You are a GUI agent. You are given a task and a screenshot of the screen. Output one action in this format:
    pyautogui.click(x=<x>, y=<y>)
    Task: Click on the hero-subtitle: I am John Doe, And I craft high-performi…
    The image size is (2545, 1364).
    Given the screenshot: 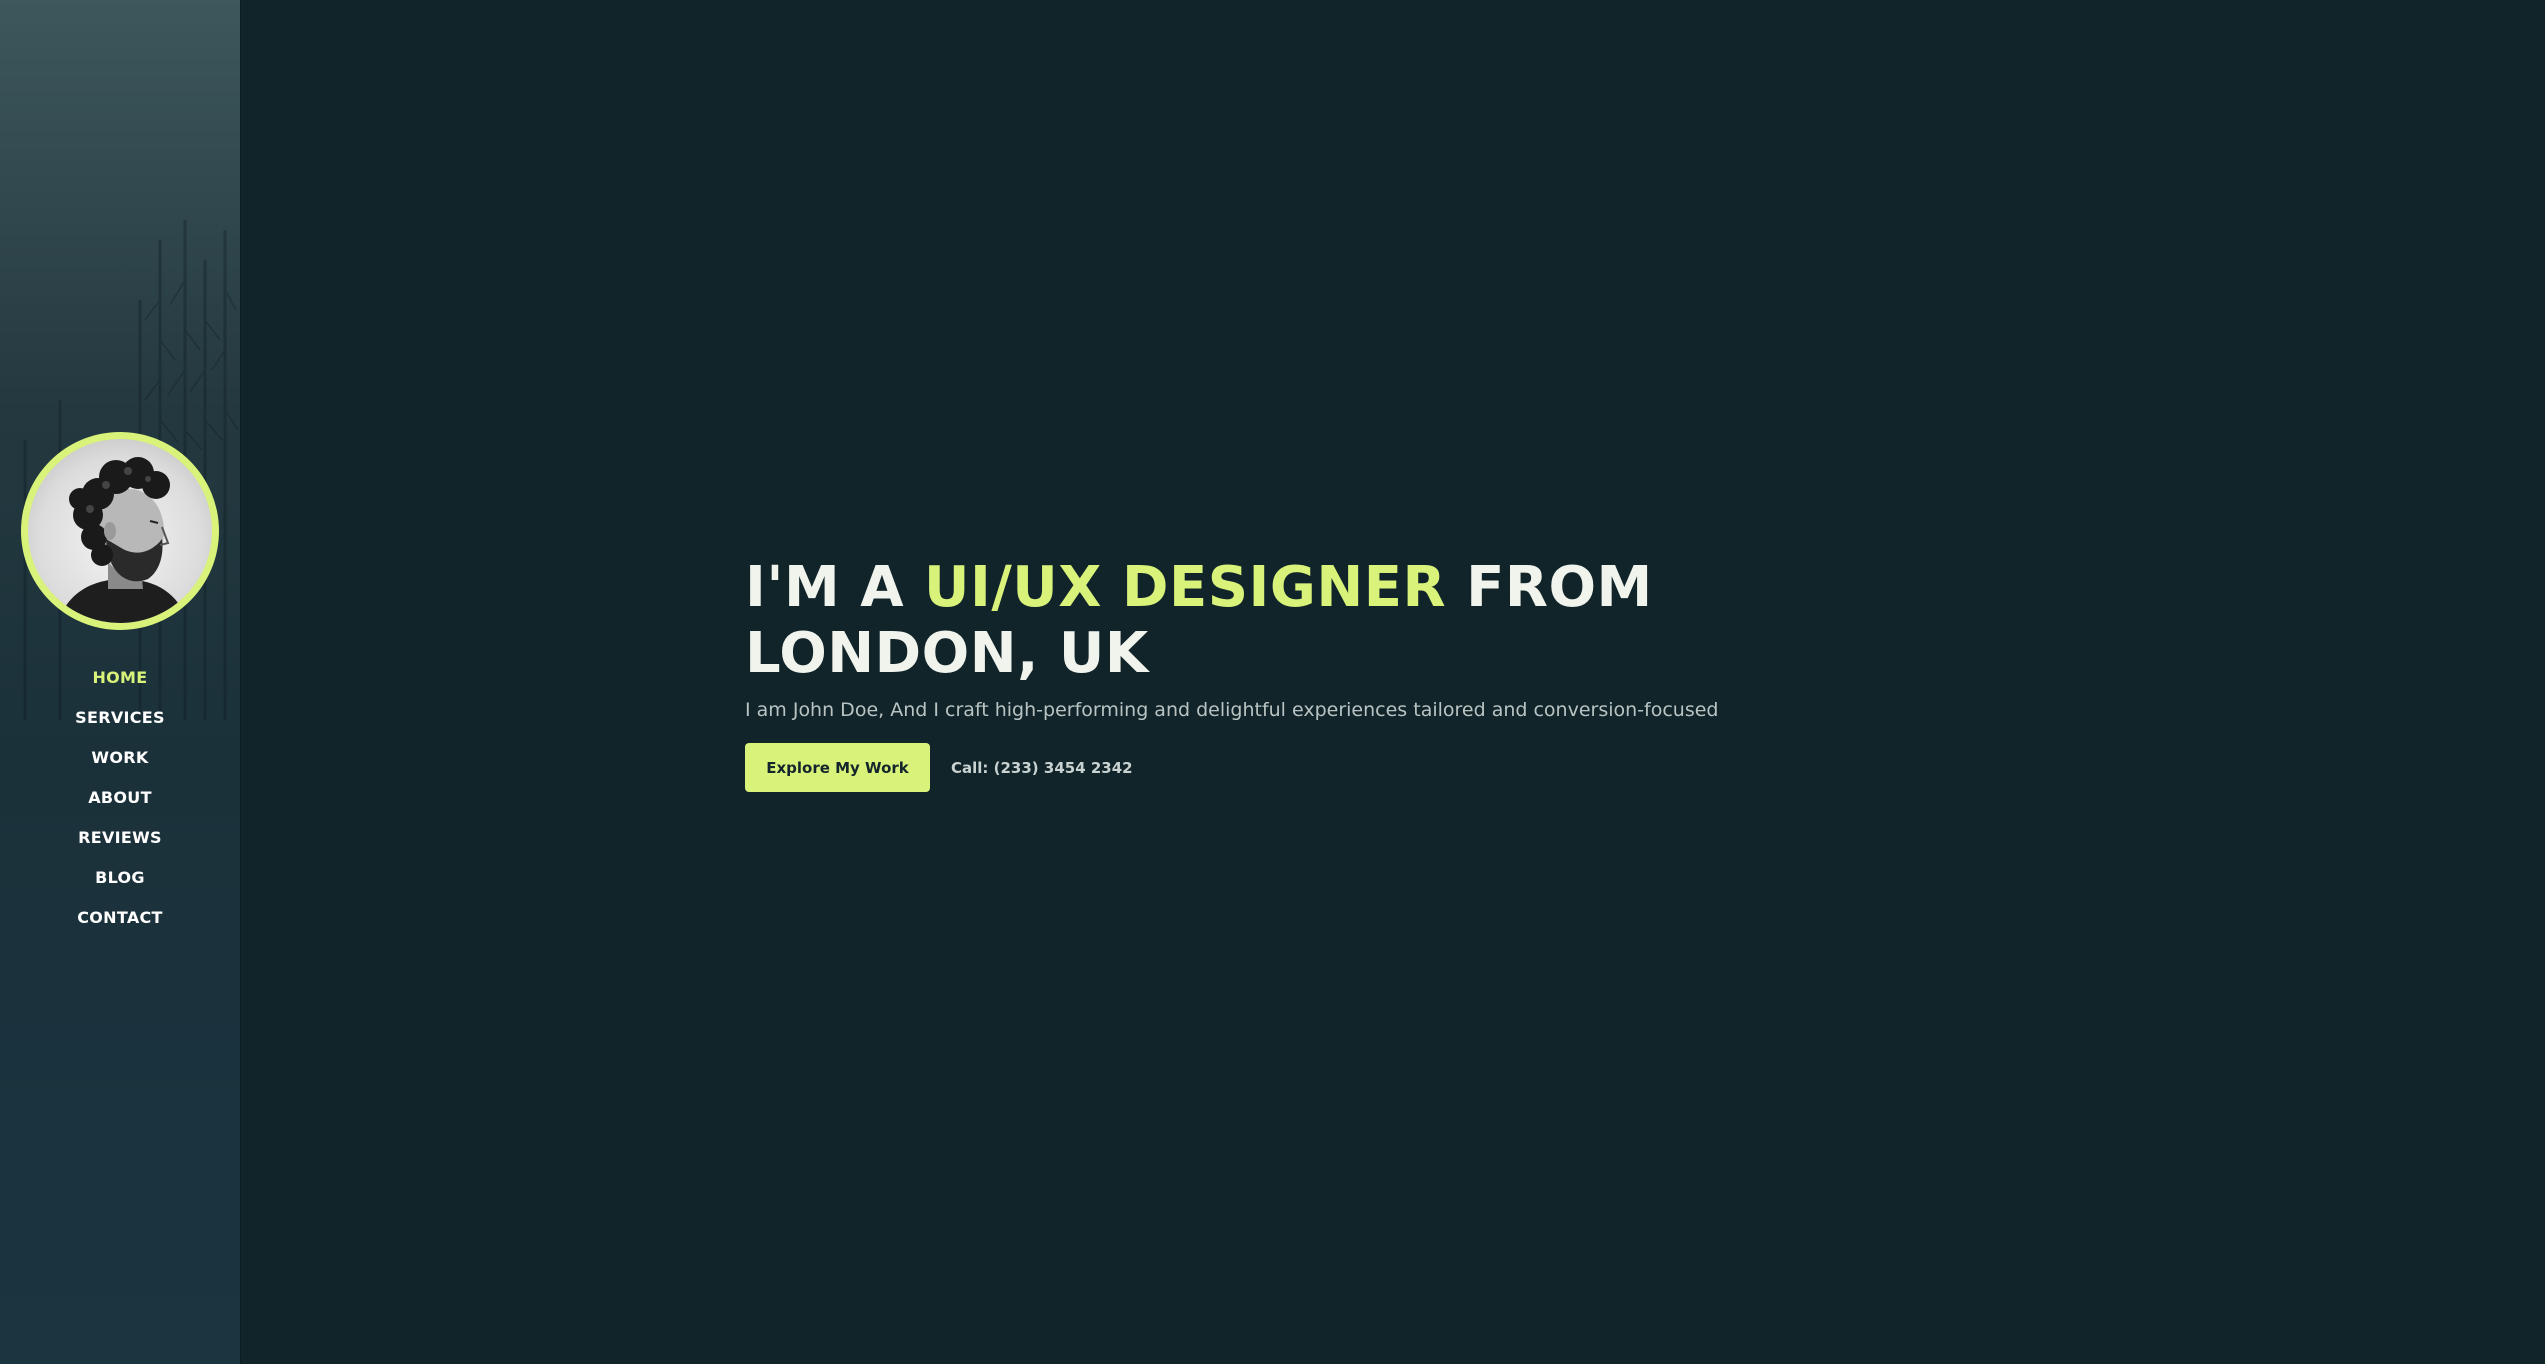 What is the action you would take?
    pyautogui.click(x=1232, y=710)
    